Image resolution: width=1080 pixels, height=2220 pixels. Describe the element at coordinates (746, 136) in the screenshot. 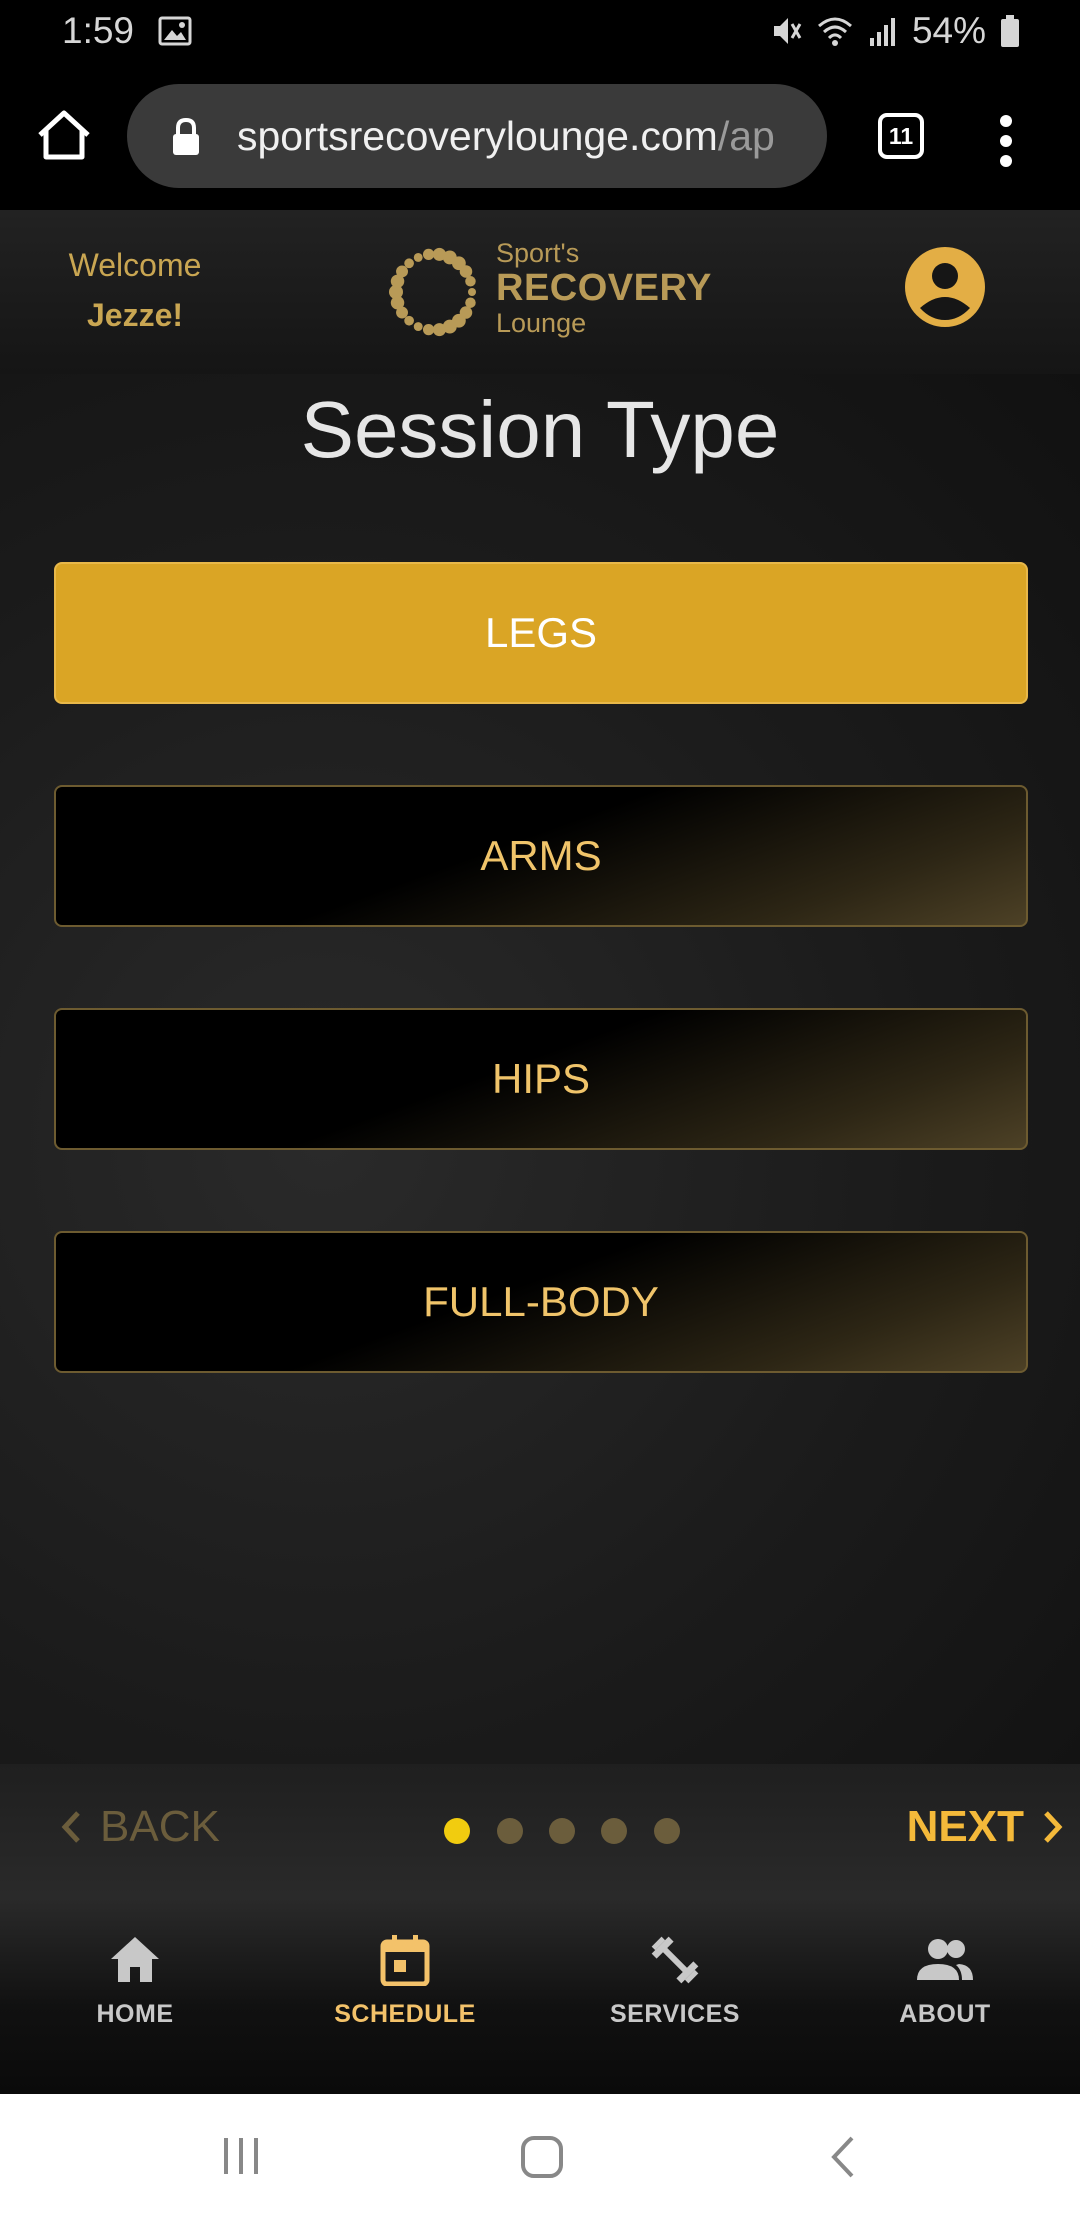

I see `url-path: /ap` at that location.